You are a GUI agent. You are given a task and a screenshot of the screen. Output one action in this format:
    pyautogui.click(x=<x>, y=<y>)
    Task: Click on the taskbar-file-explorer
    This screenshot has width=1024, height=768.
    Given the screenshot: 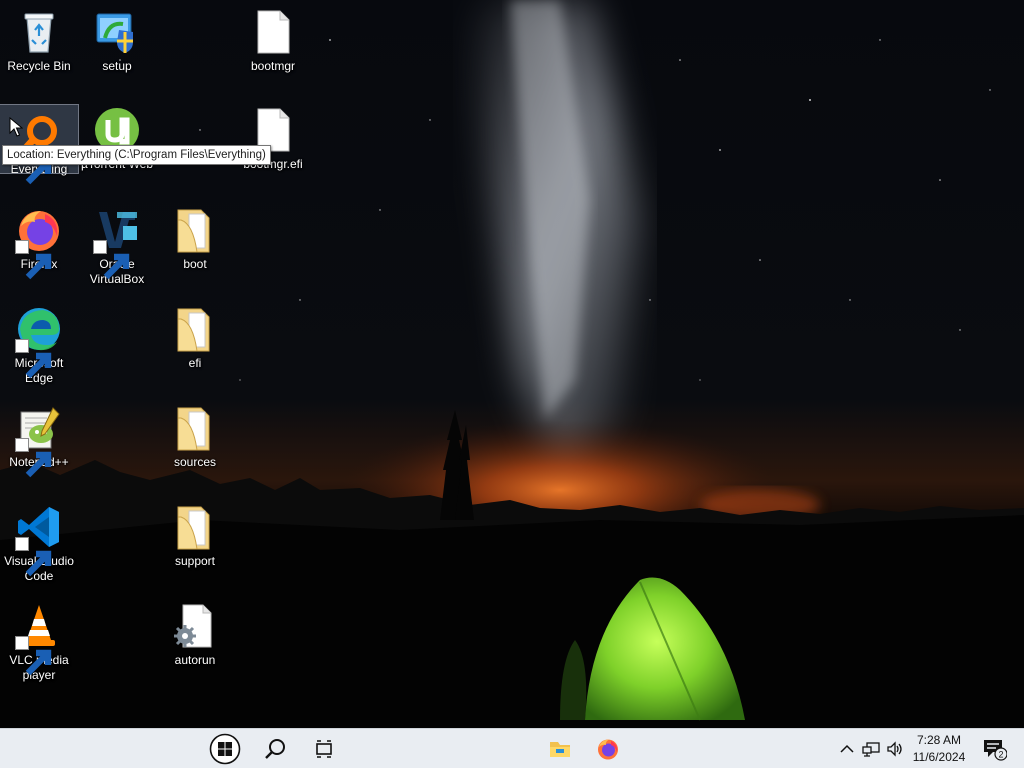 What is the action you would take?
    pyautogui.click(x=560, y=748)
    